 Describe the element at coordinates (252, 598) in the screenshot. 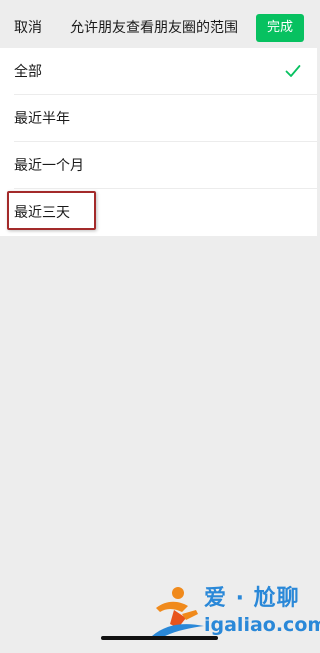

I see `watermark-brand-text: 爱 · 尬聊` at that location.